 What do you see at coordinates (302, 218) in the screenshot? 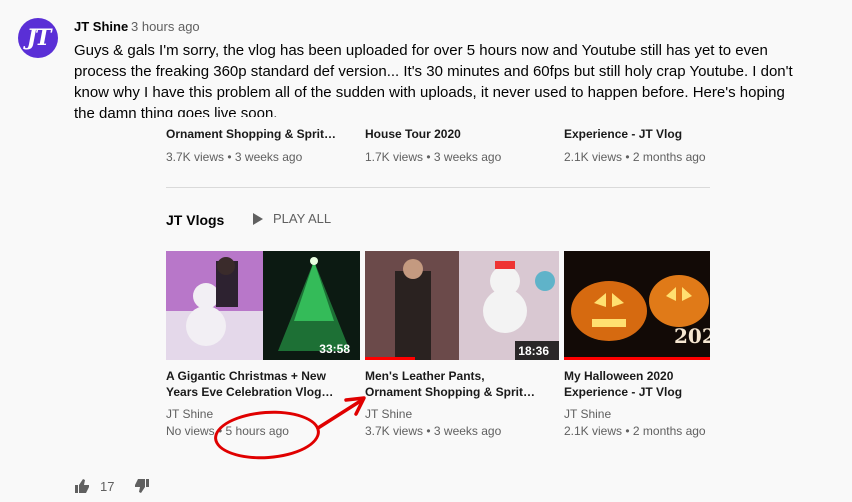
I see `play-all-label: PLAY ALL` at bounding box center [302, 218].